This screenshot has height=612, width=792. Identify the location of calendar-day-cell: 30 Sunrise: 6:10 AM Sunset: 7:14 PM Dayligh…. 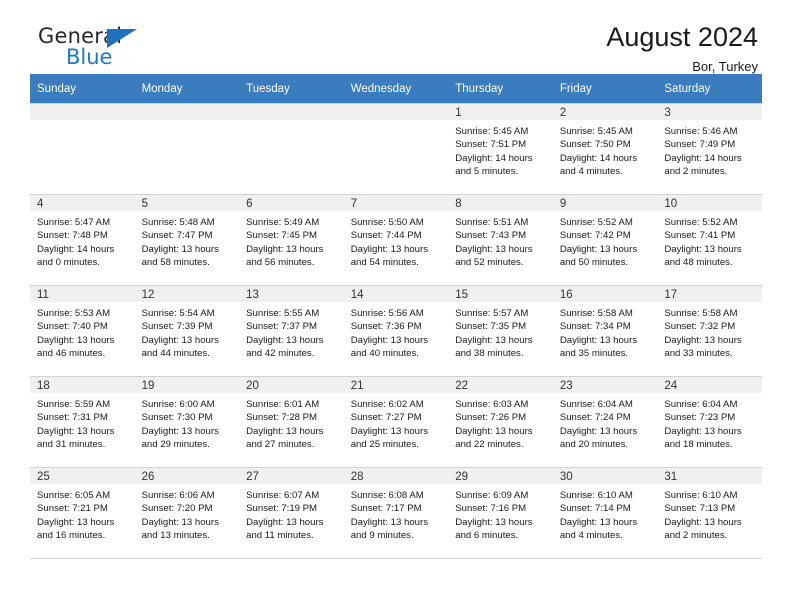
(605, 513).